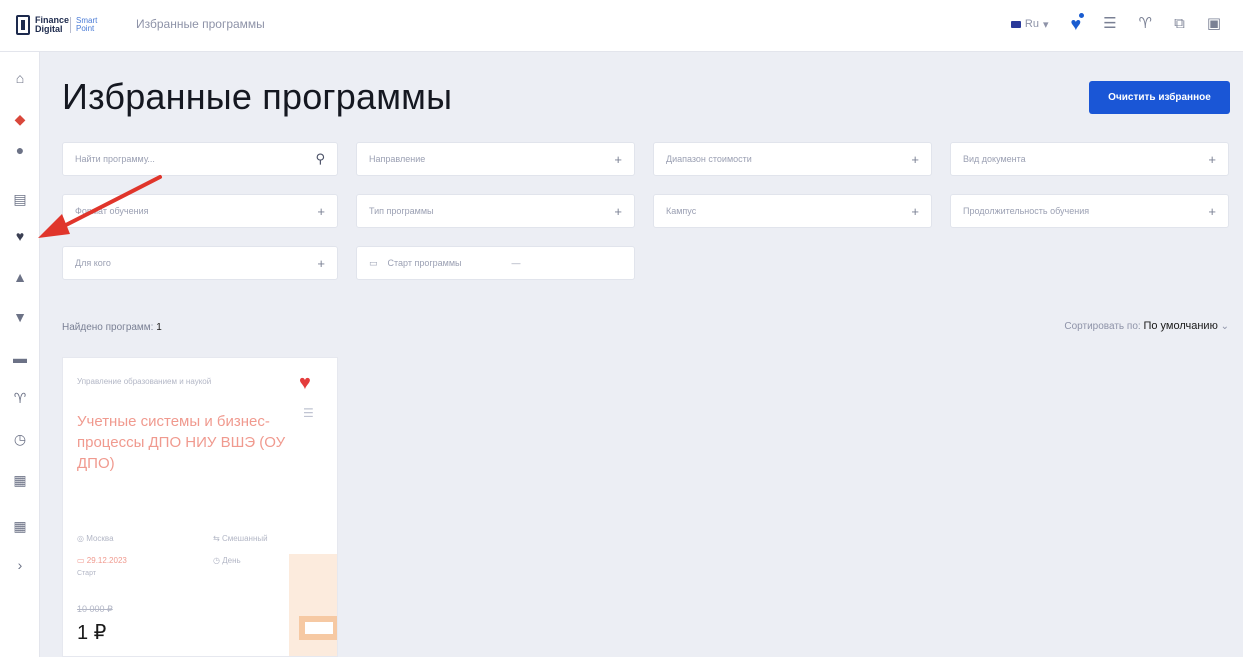 The image size is (1243, 657). I want to click on sort-label: Сортировать по:, so click(1102, 326).